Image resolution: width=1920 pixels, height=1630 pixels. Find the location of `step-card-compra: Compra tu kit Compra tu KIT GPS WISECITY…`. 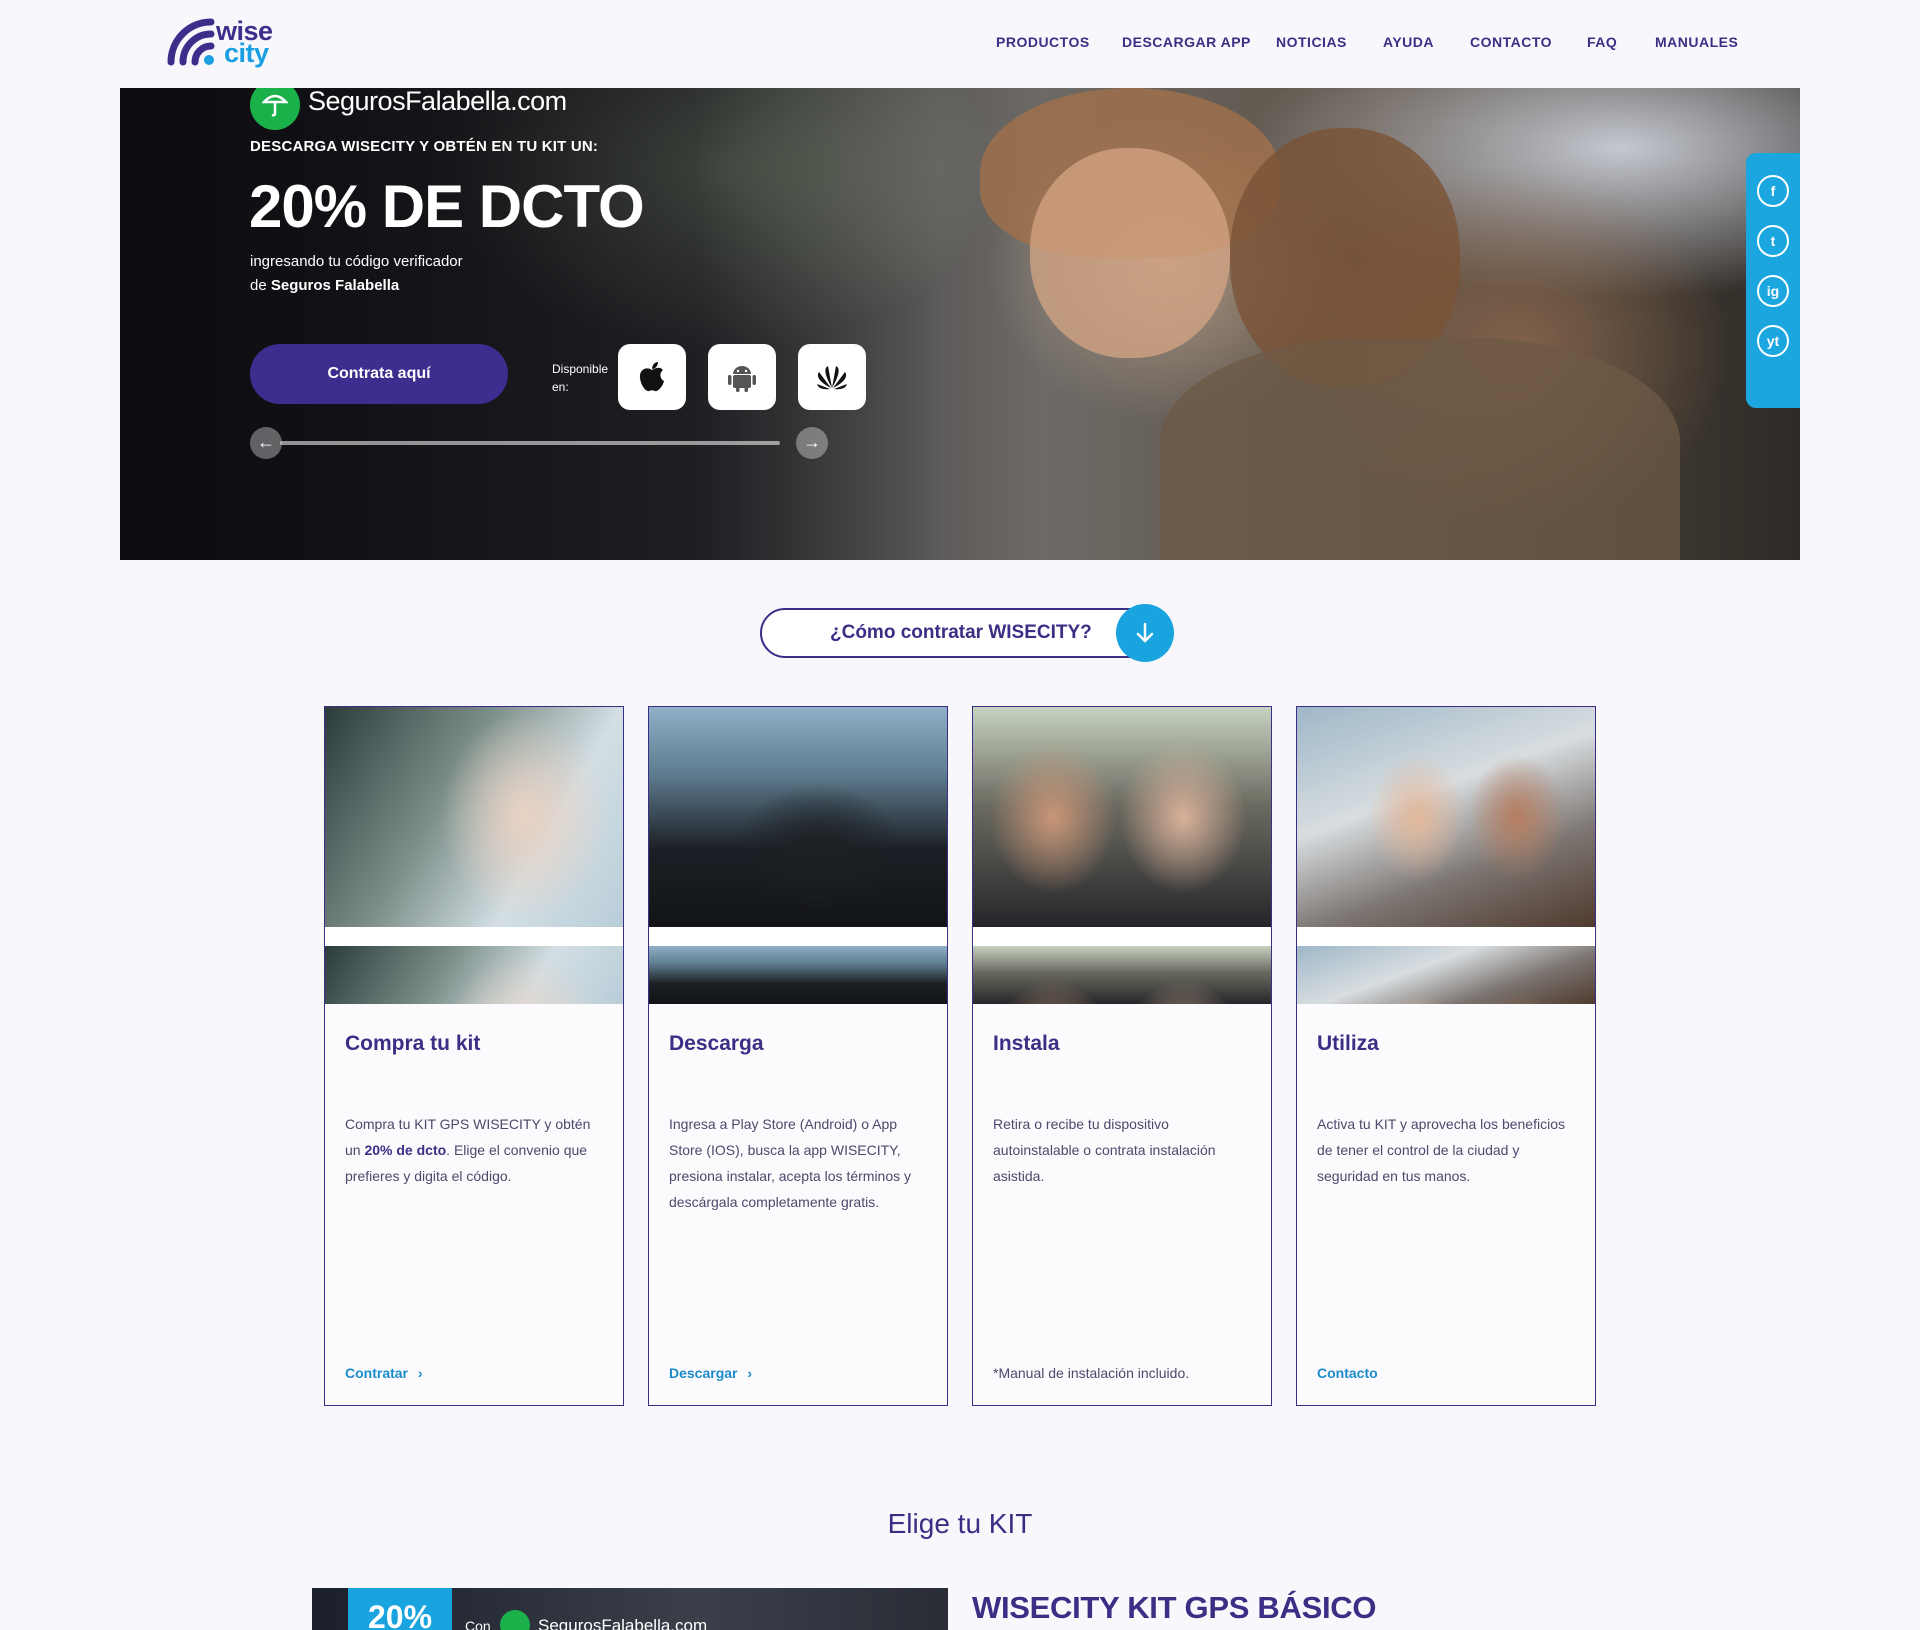

step-card-compra: Compra tu kit Compra tu KIT GPS WISECITY… is located at coordinates (474, 1056).